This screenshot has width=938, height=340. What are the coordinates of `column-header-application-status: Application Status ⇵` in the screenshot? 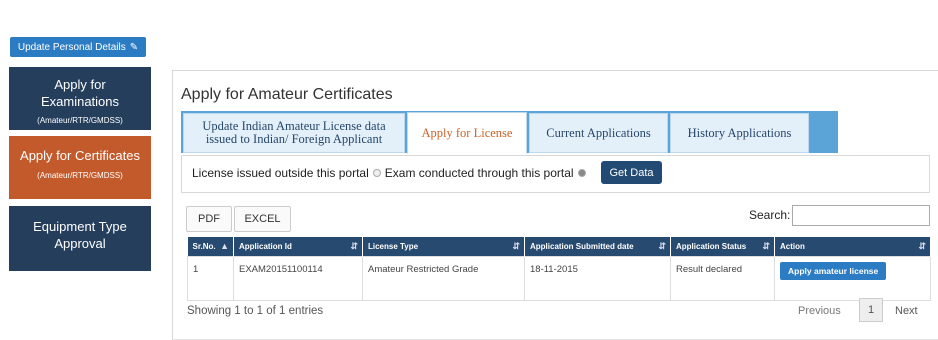 It's located at (722, 247).